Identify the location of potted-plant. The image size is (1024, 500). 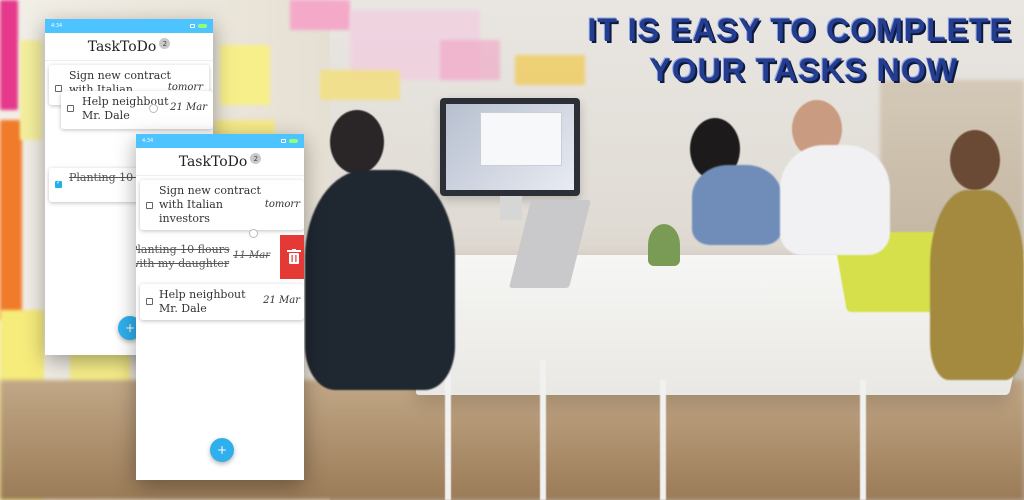
(664, 245).